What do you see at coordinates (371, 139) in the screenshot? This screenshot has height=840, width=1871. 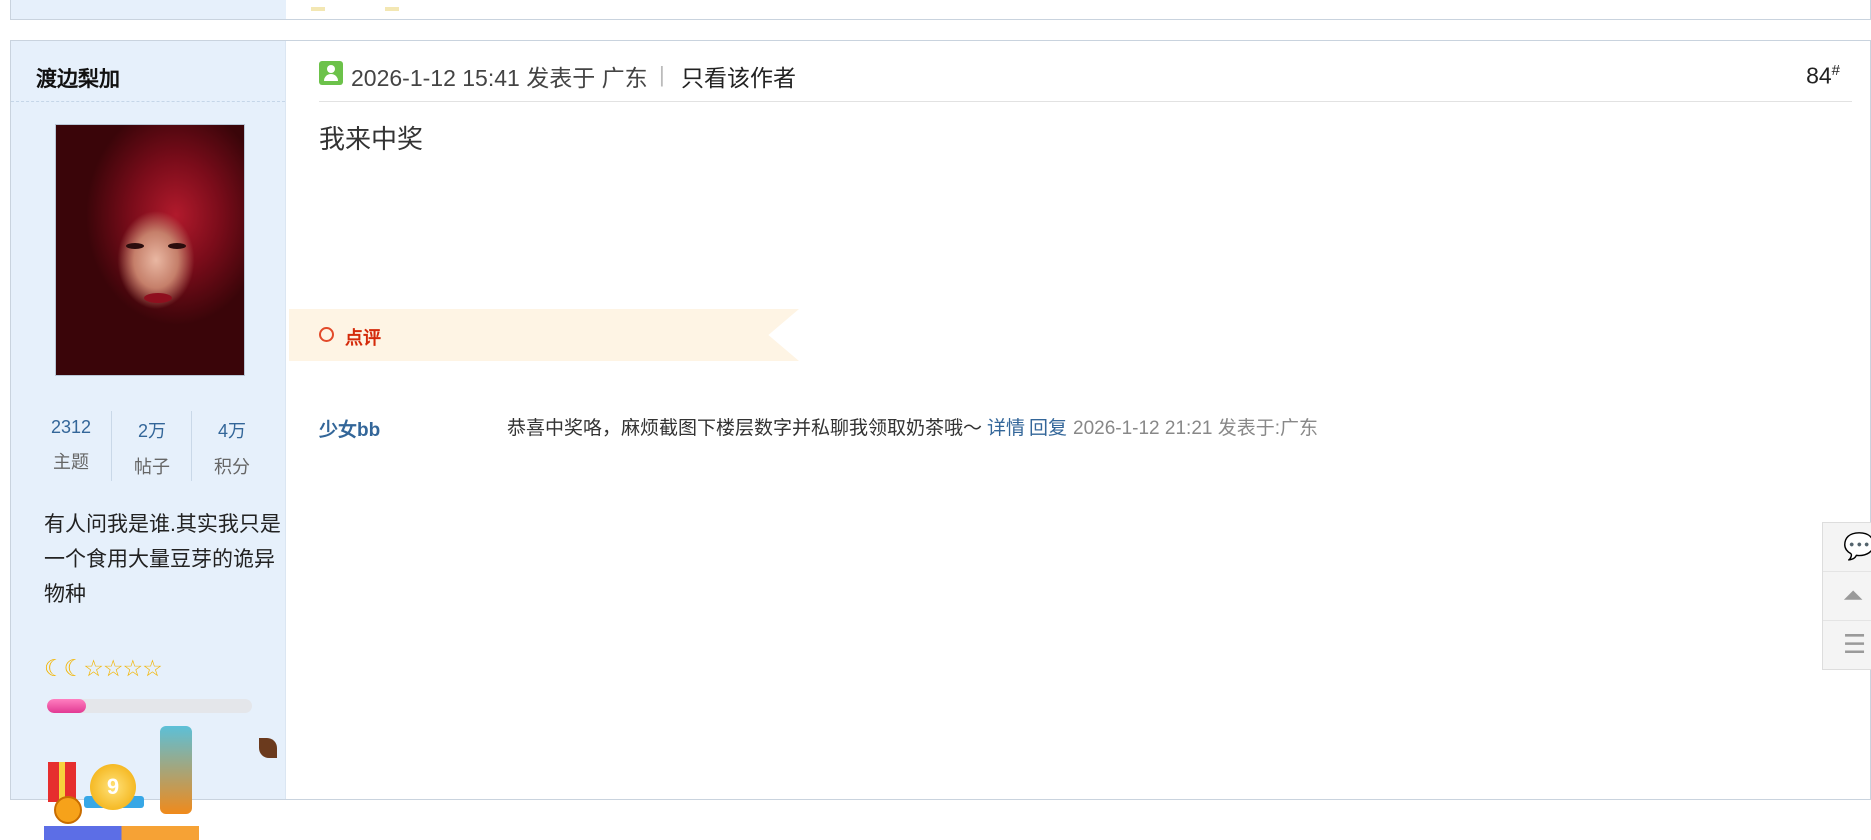 I see `post-message: 我来中奖` at bounding box center [371, 139].